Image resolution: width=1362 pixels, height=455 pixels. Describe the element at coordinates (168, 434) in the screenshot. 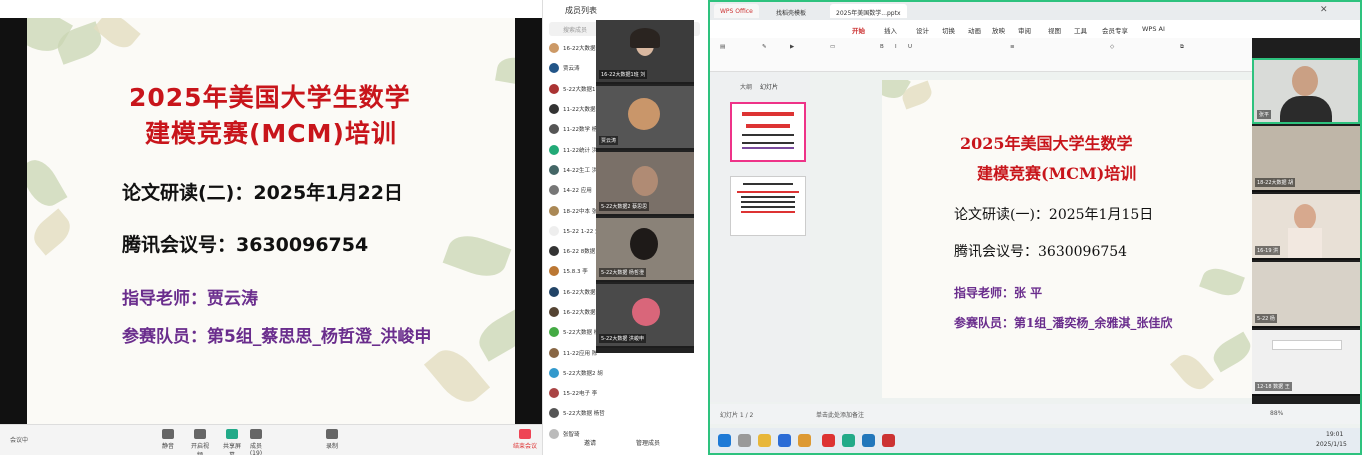

I see `mic-icon` at that location.